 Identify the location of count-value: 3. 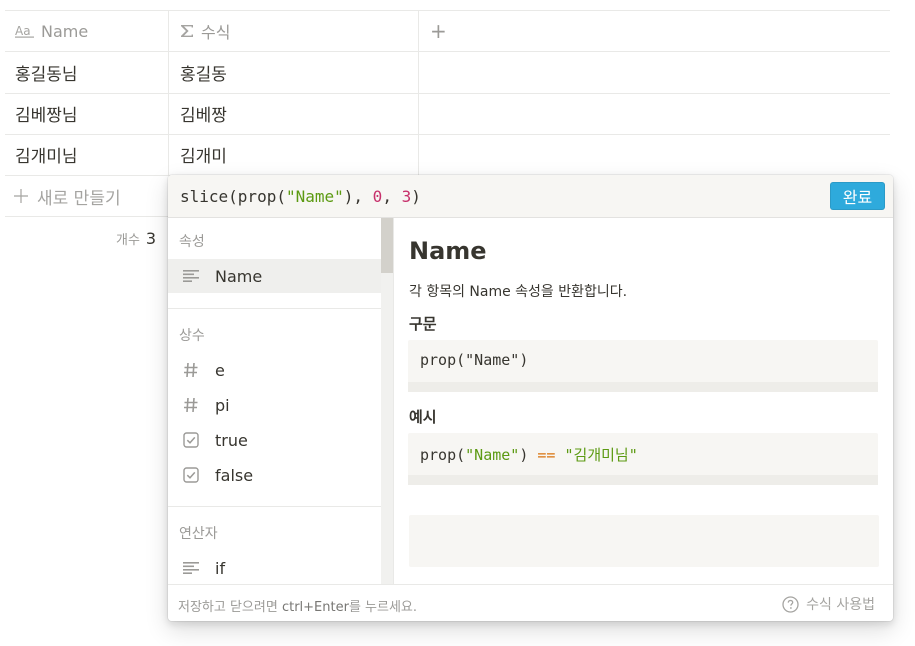
(151, 238).